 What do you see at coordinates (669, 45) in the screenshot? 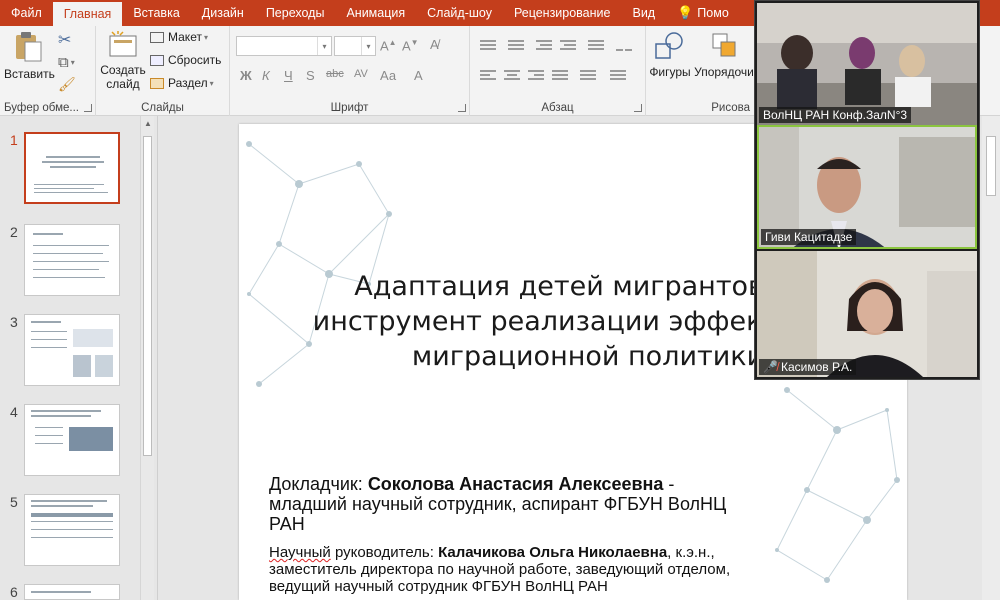
I see `shapes-icon` at bounding box center [669, 45].